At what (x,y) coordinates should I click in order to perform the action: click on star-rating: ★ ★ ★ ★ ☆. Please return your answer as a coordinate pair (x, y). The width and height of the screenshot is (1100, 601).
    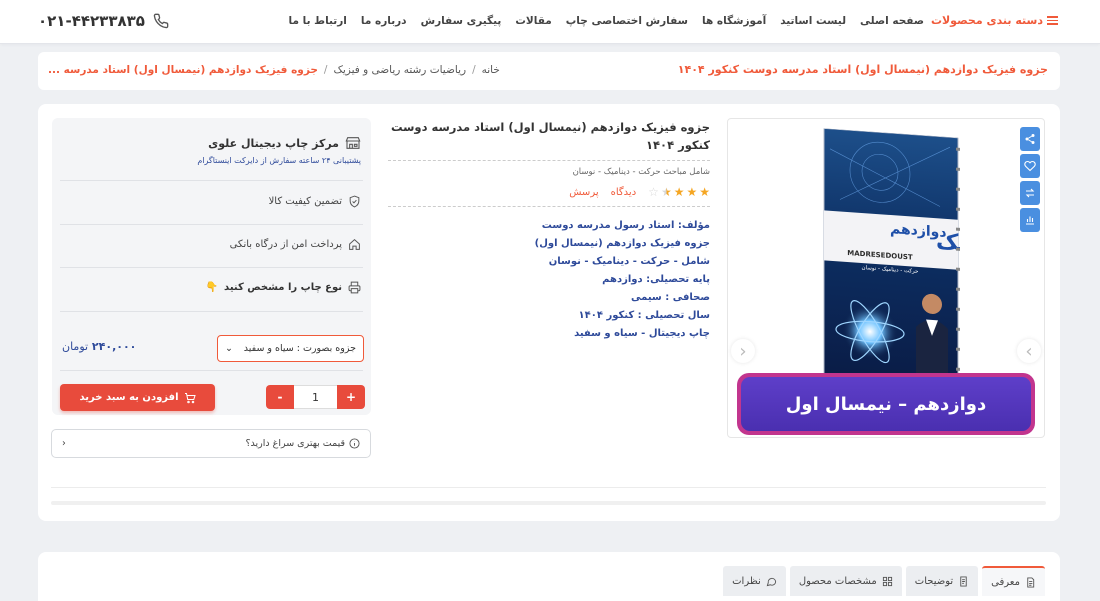
    Looking at the image, I should click on (679, 192).